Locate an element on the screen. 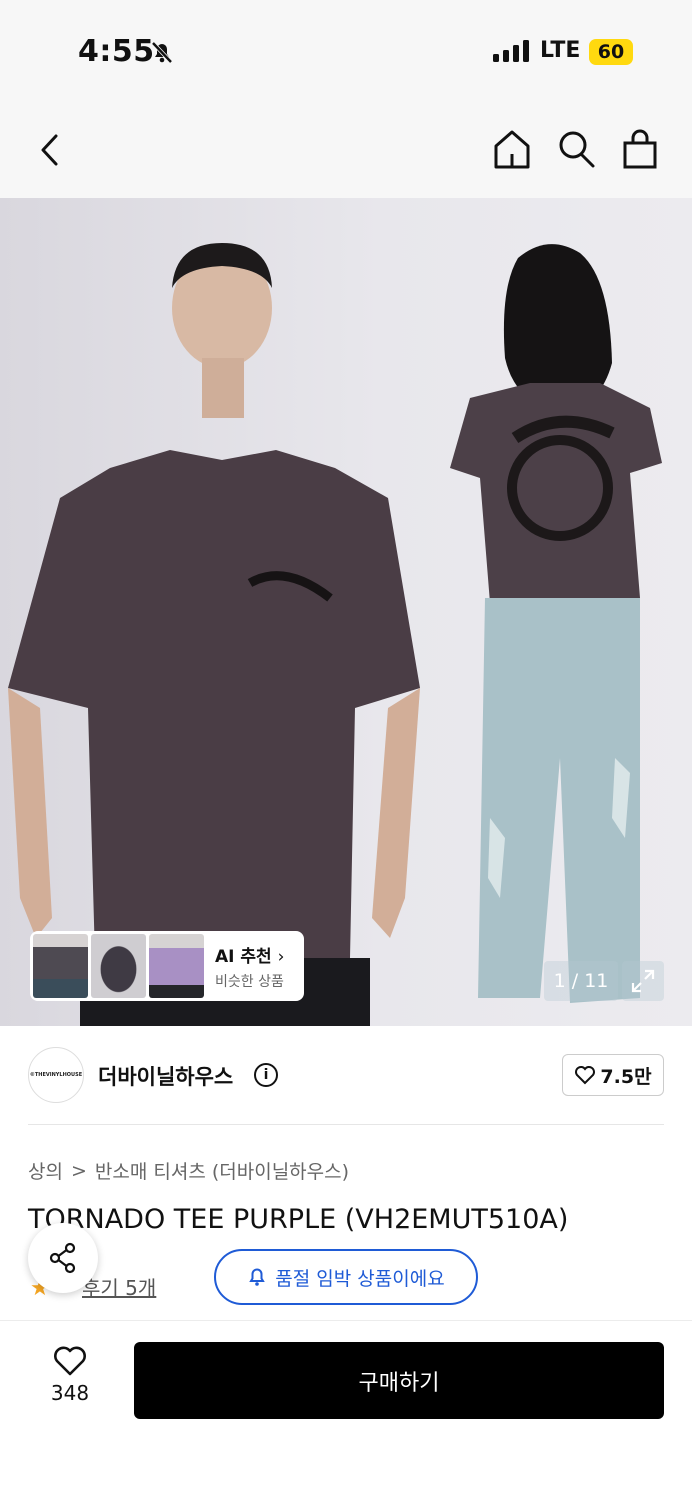  expand-image-button is located at coordinates (643, 981).